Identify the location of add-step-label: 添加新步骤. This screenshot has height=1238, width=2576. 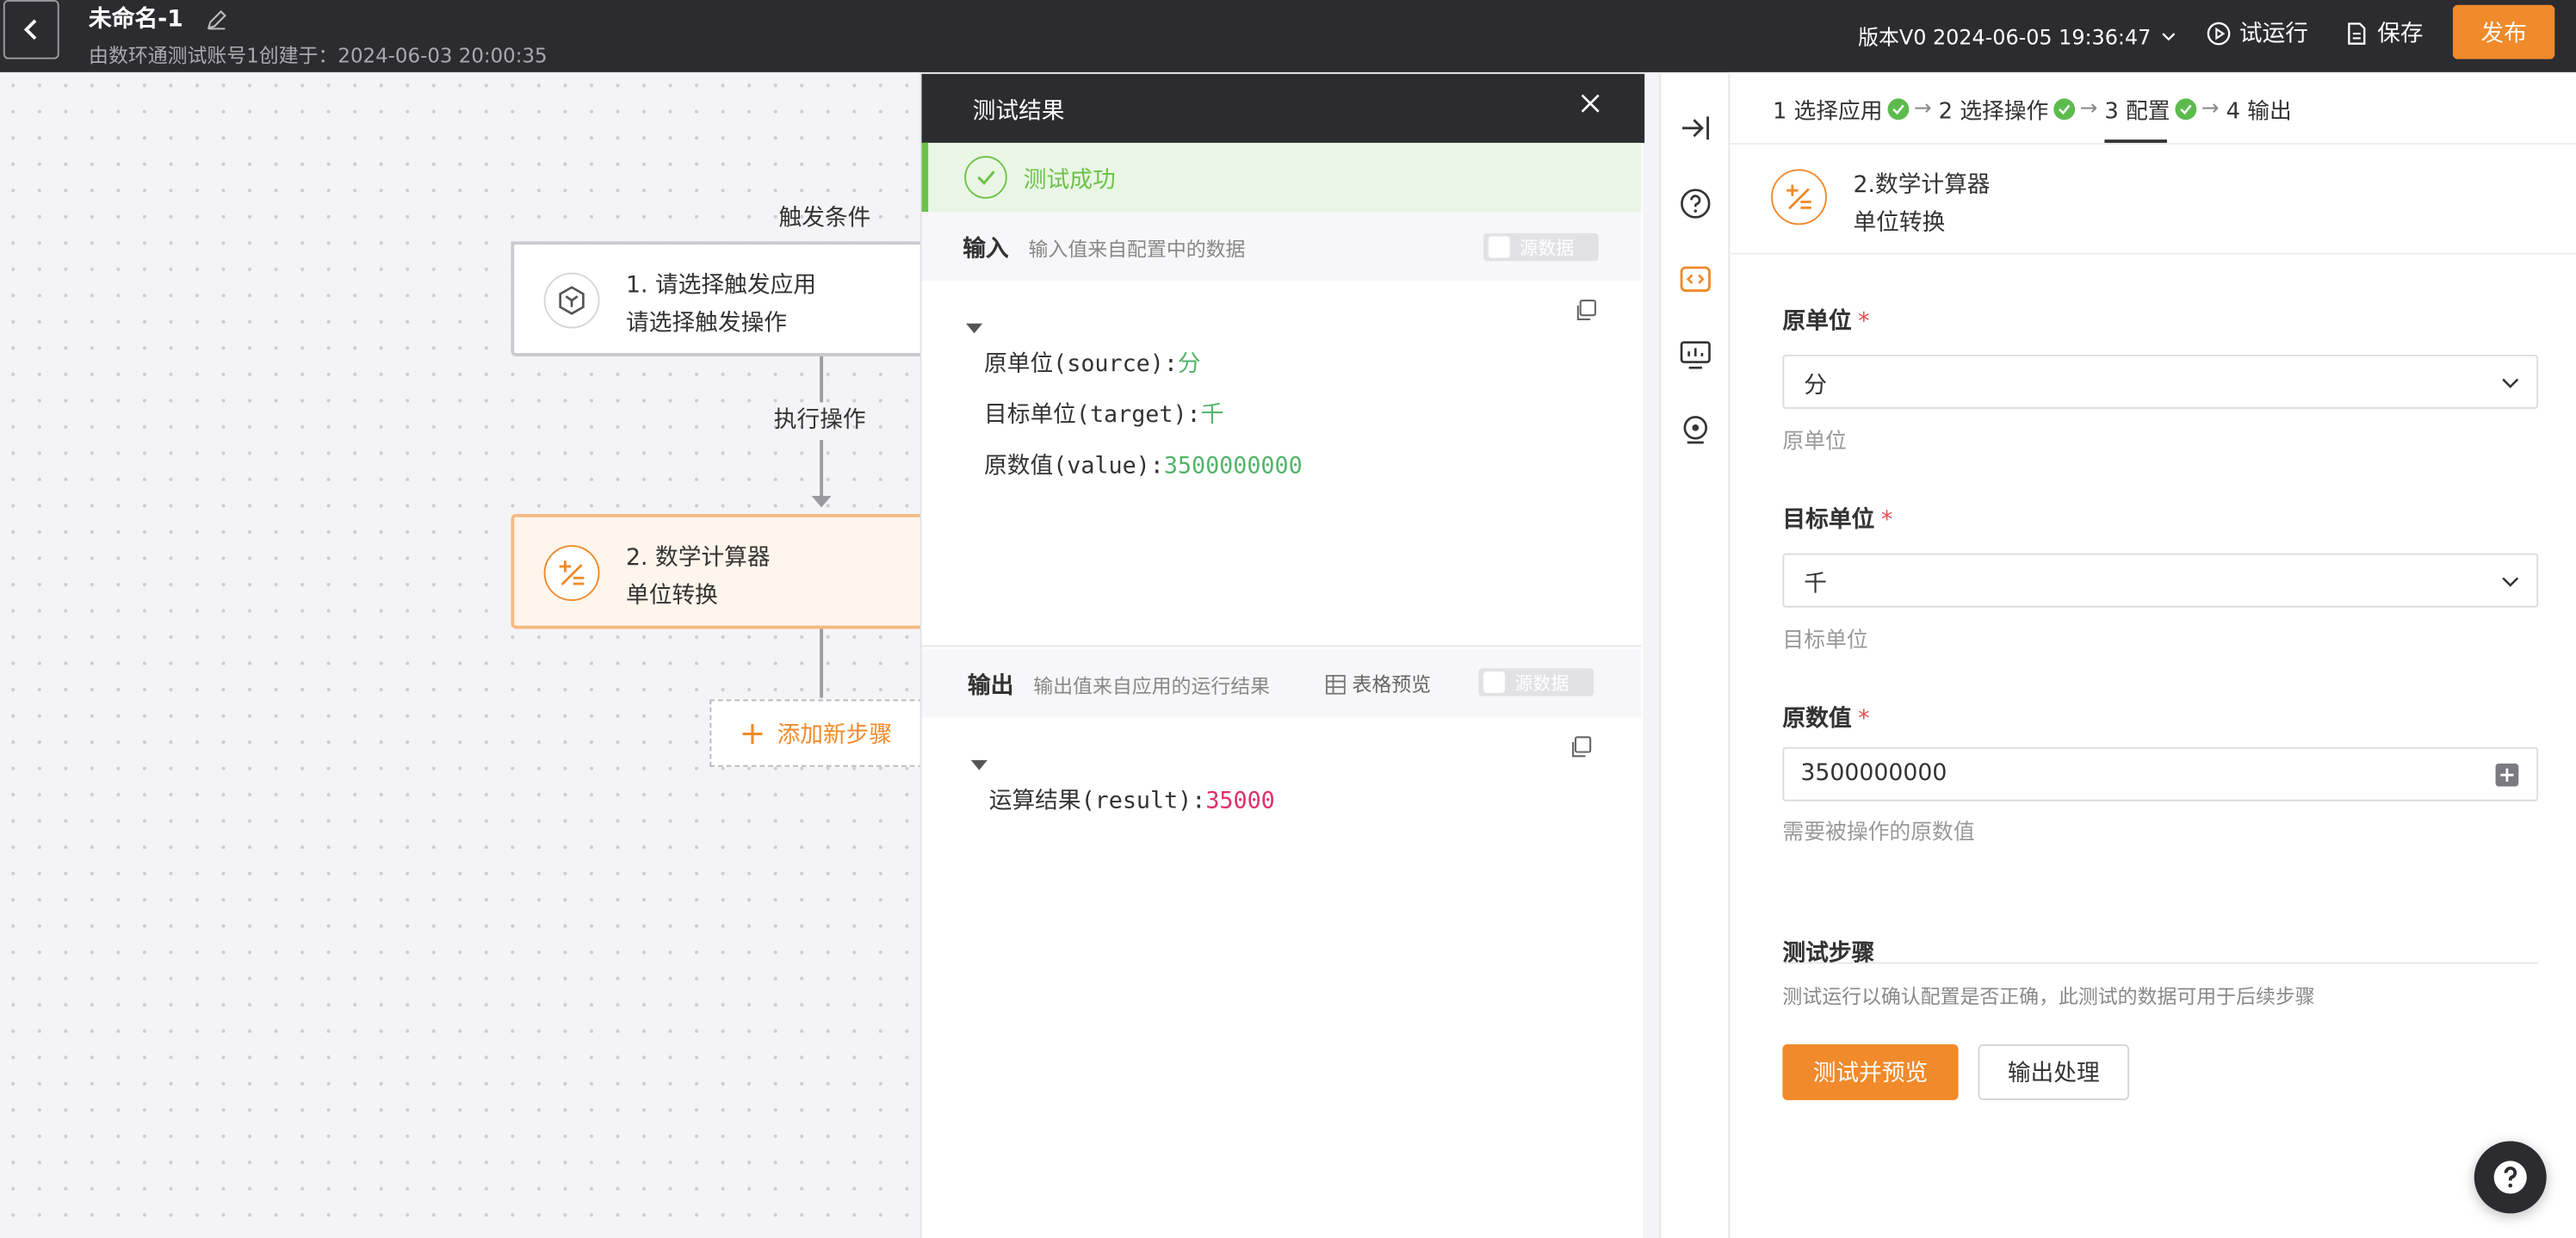
(835, 734).